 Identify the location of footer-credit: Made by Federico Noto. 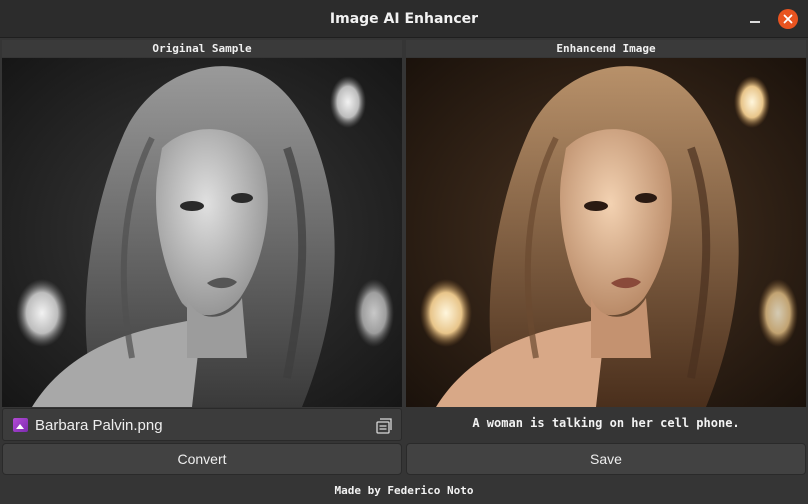
(404, 490).